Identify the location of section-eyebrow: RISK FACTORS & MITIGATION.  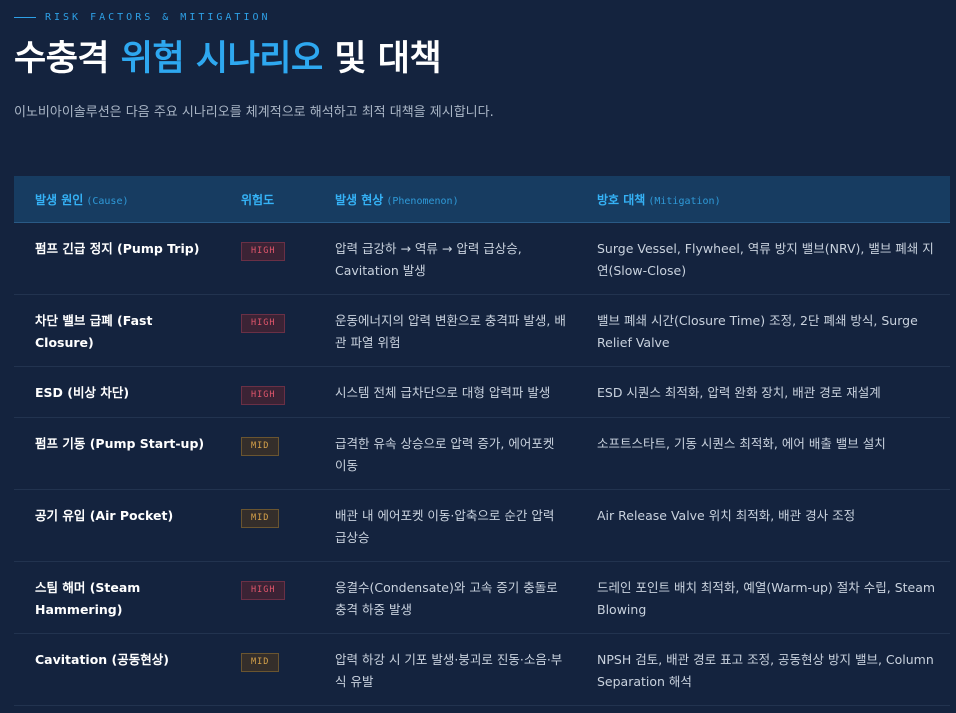
(142, 17).